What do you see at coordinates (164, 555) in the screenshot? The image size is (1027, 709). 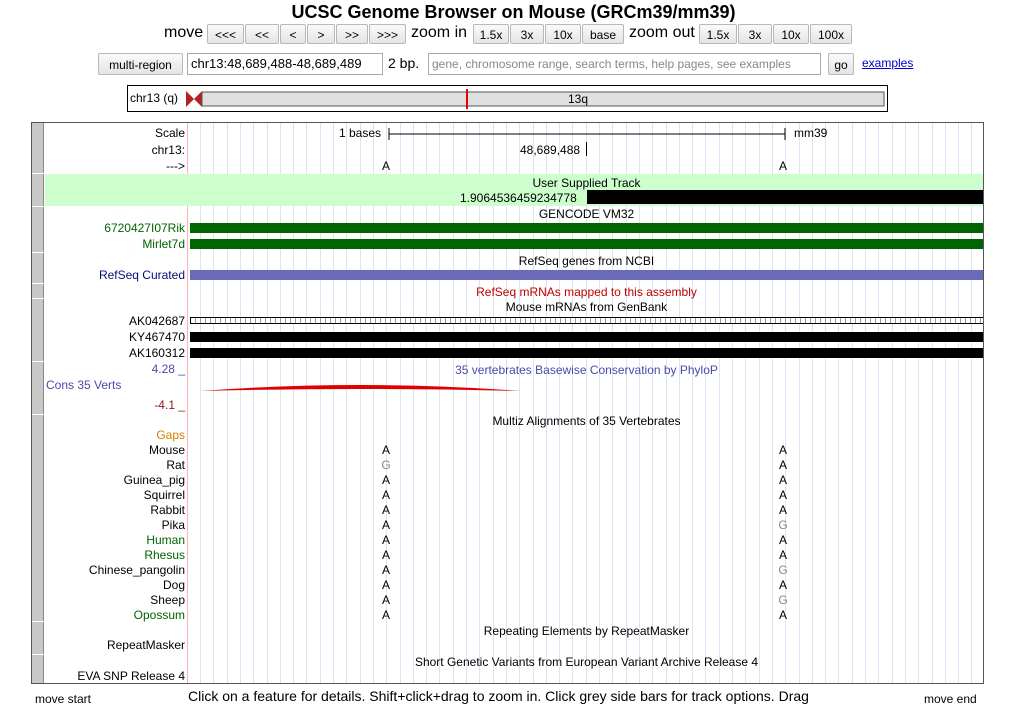 I see `species-label: Rhesus` at bounding box center [164, 555].